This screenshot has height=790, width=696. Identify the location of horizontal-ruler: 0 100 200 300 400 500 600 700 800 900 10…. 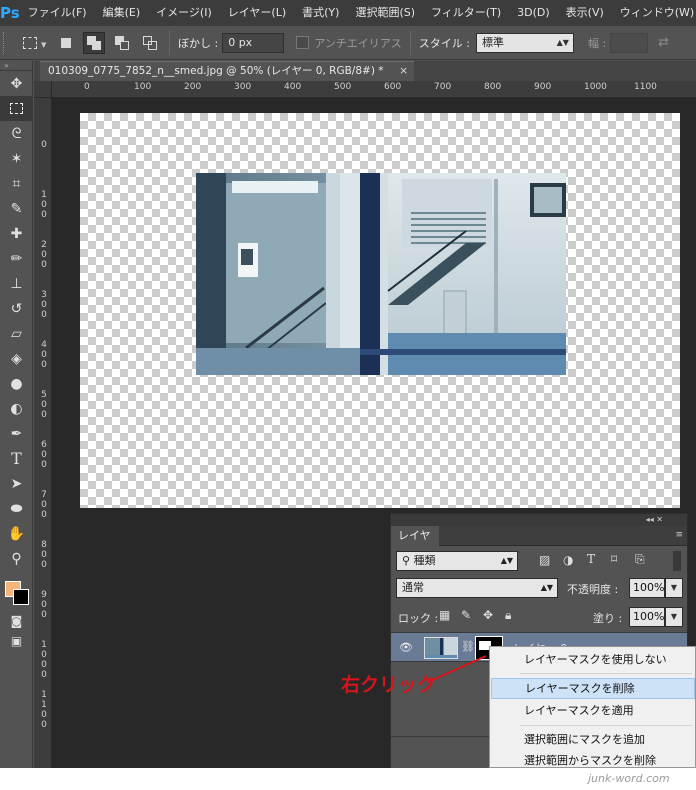
(374, 89).